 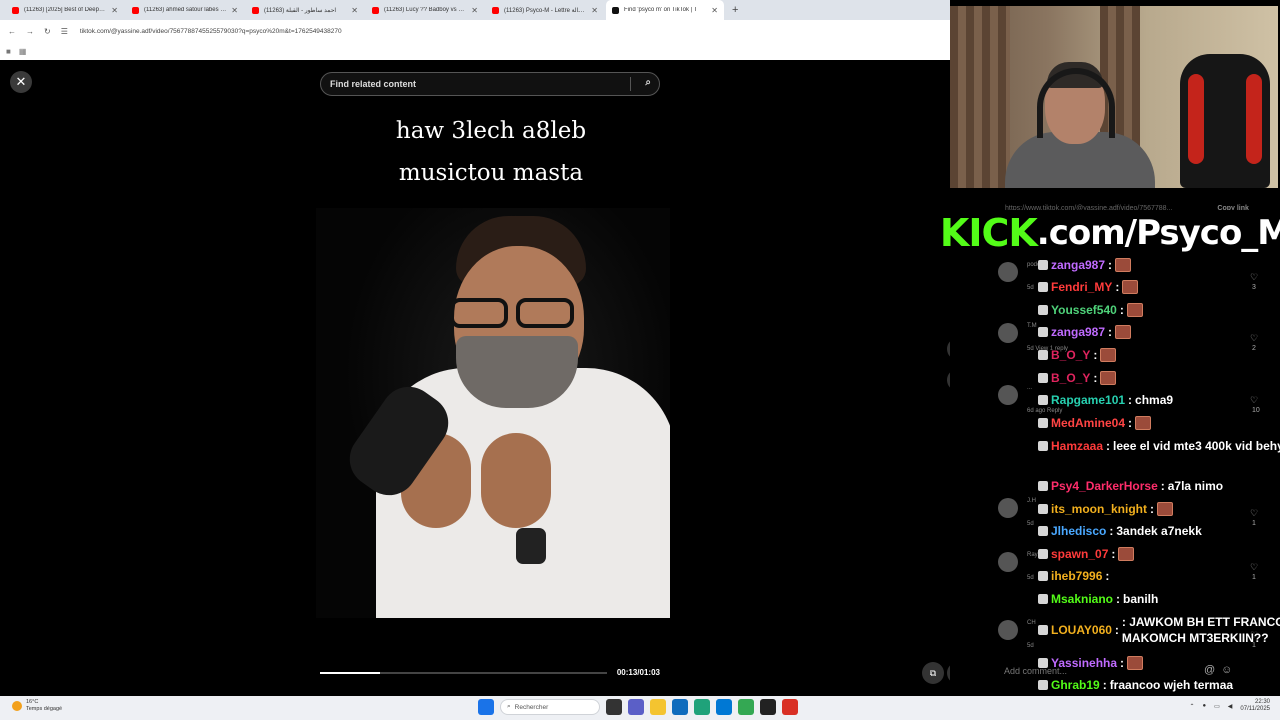 I want to click on taskbar-search: ⌕ Rechercher, so click(x=550, y=707).